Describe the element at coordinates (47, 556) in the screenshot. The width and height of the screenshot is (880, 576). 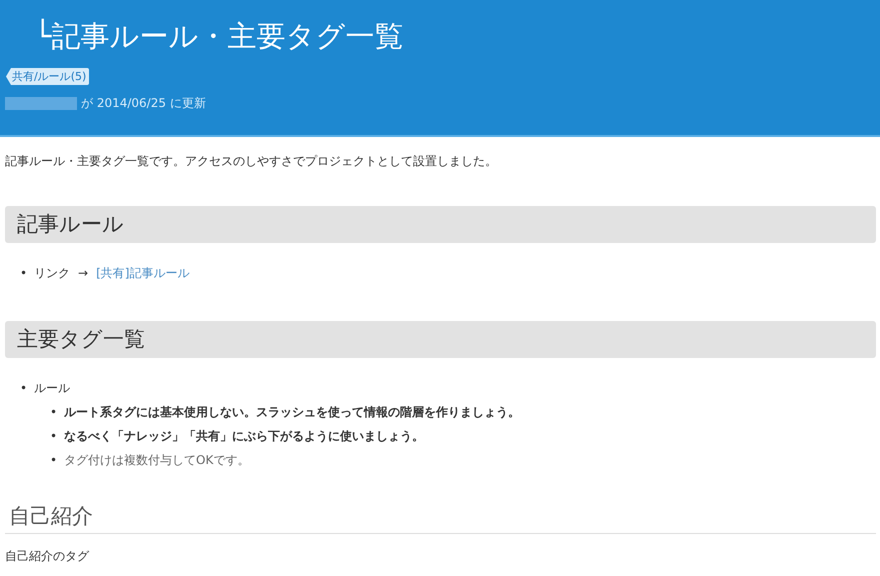
I see `paragraph-text: 自己紹介のタグ` at that location.